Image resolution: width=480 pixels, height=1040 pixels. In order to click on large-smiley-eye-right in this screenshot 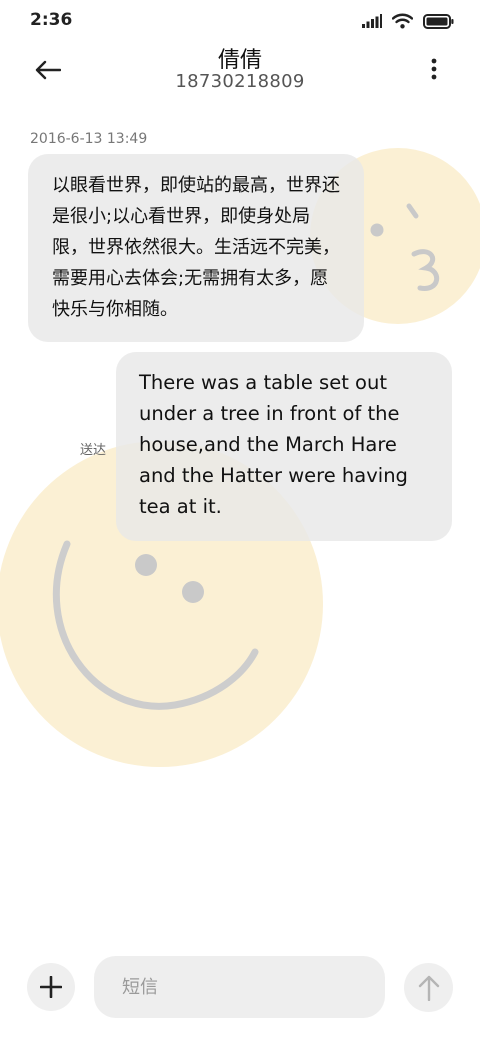, I will do `click(193, 592)`.